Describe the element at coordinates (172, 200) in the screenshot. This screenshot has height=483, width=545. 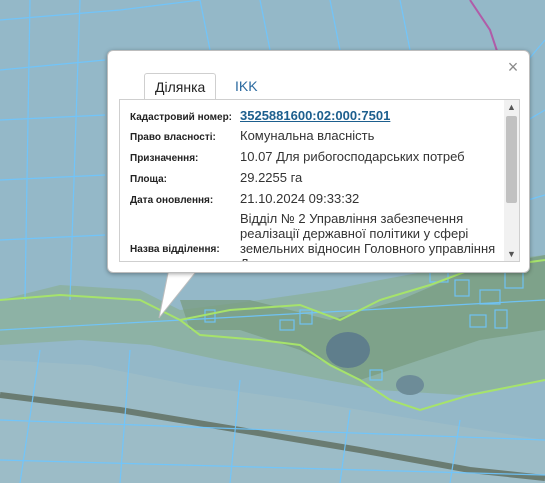
I see `label-update-date: Дата оновлення:` at that location.